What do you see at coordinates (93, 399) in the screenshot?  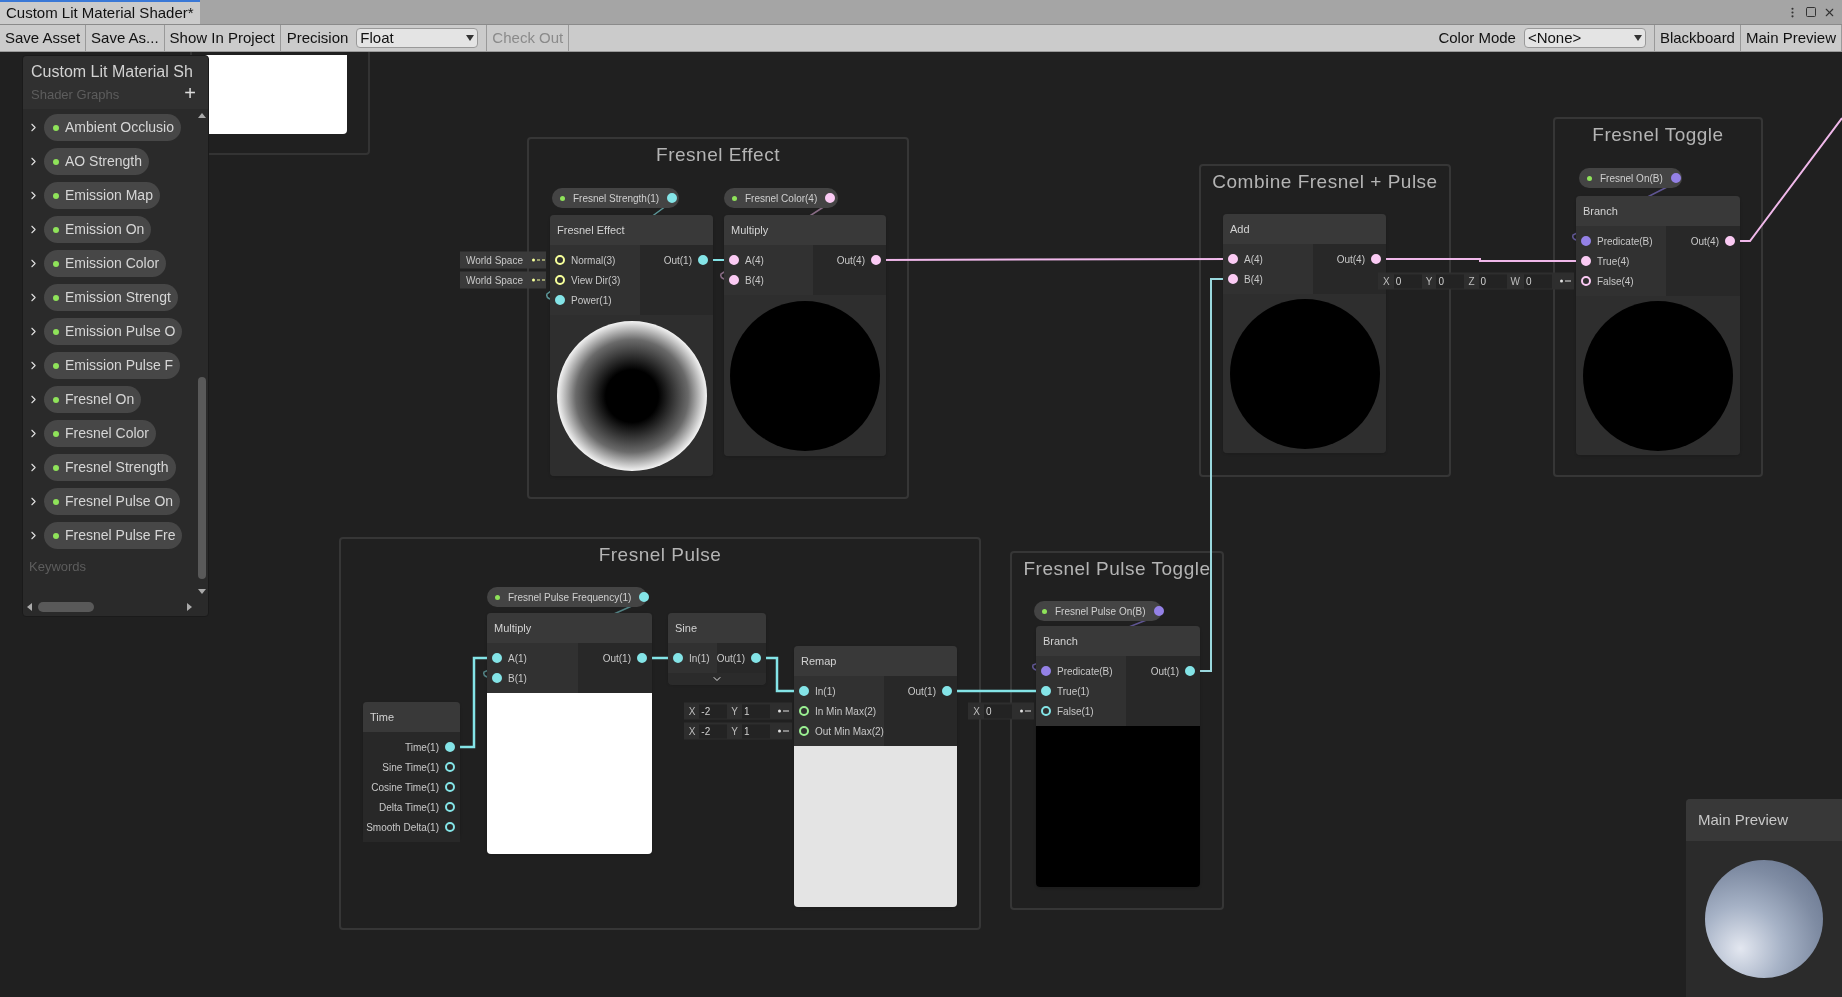 I see `property-pill: Fresnel On` at bounding box center [93, 399].